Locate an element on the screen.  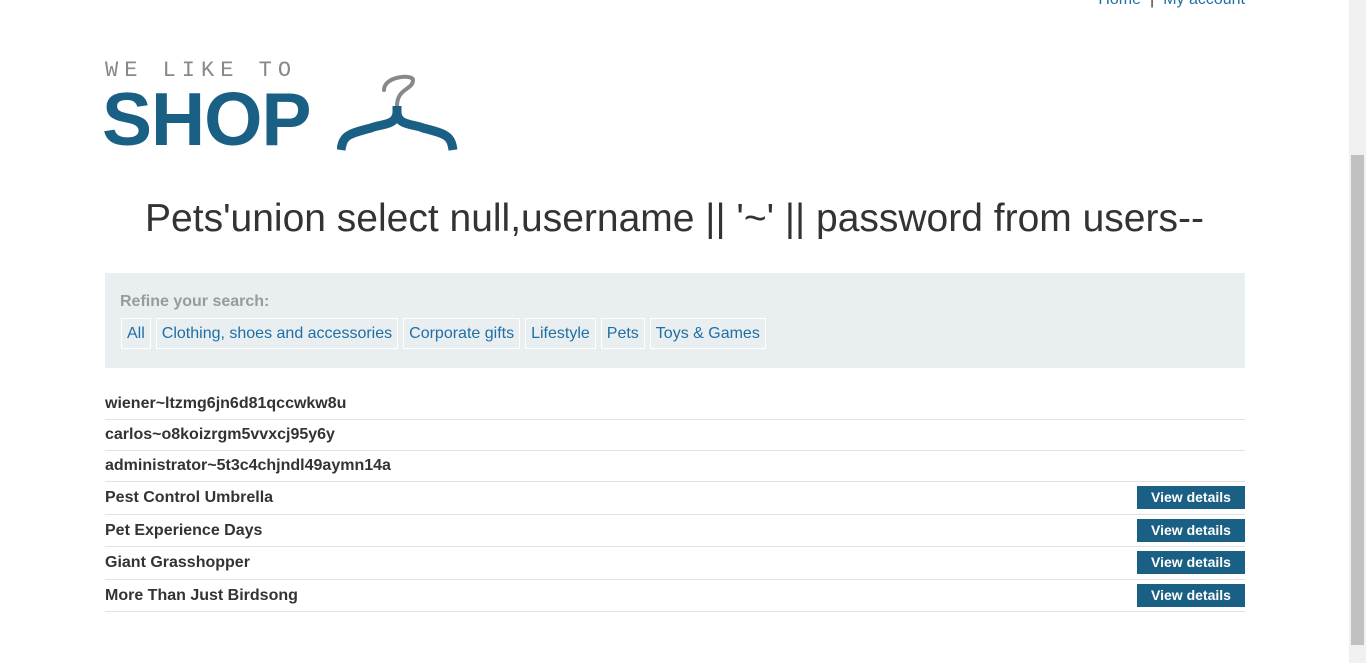
table-row: More Than Just Birdsong View details is located at coordinates (675, 596).